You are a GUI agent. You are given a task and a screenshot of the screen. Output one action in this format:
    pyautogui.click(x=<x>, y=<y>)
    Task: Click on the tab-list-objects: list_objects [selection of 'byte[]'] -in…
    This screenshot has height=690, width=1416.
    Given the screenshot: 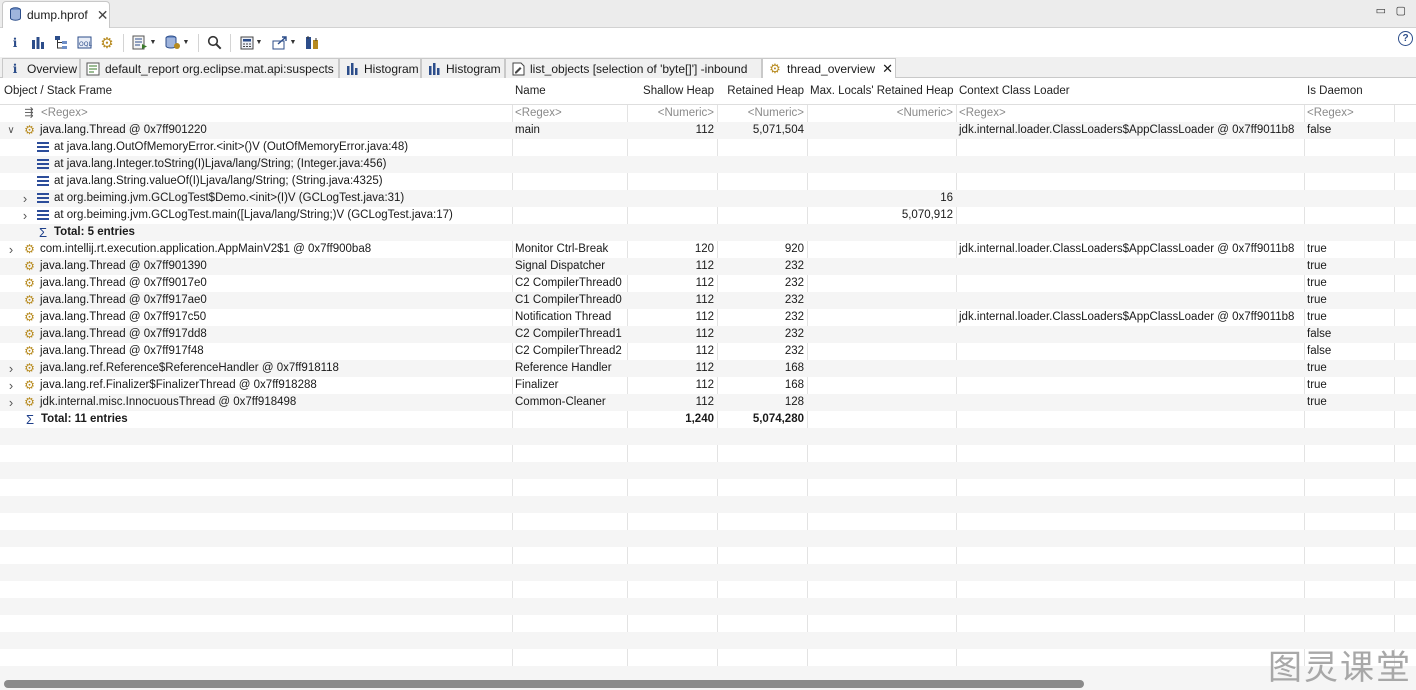 What is the action you would take?
    pyautogui.click(x=633, y=68)
    